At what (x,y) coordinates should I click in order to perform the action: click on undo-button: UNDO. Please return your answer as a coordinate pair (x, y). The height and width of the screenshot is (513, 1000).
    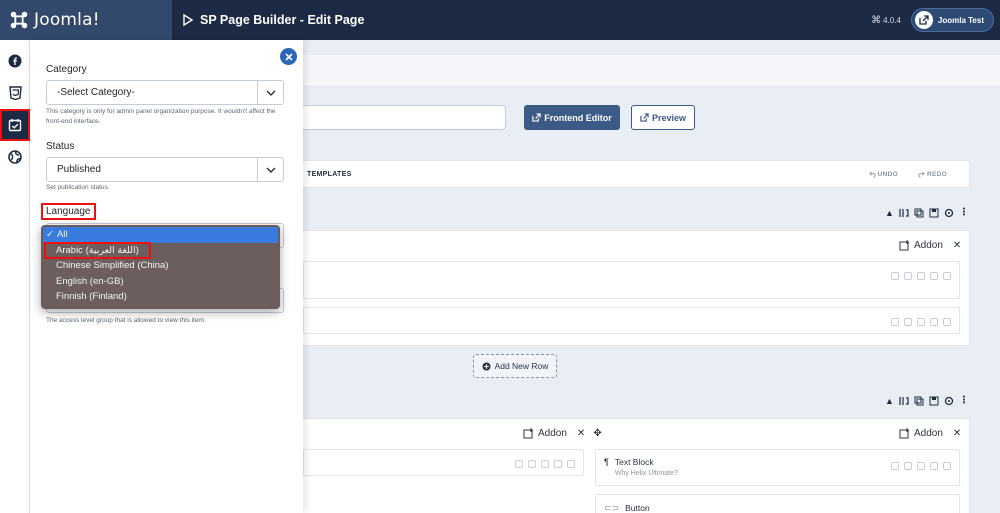
    Looking at the image, I should click on (883, 174).